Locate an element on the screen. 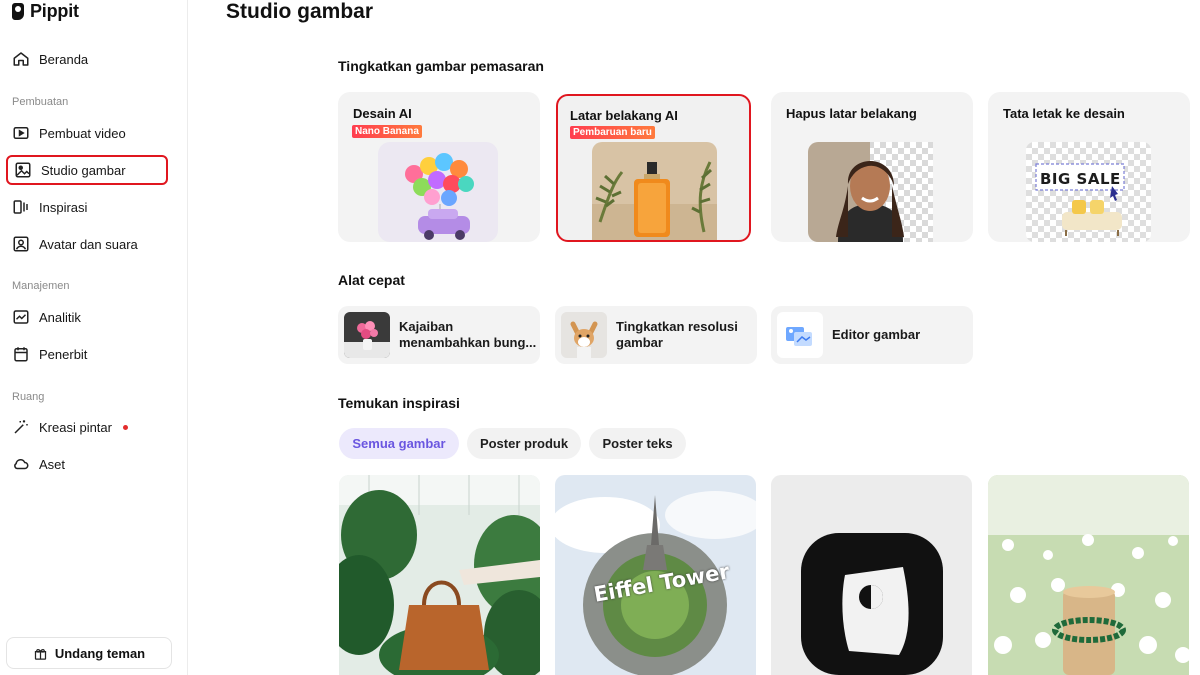 The image size is (1200, 675). feature-card-remove-background: Hapus latar belakang is located at coordinates (872, 167).